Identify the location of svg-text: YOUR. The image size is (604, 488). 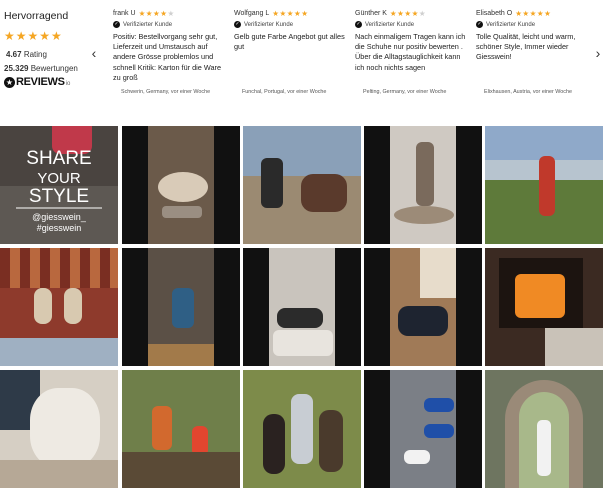
(59, 178).